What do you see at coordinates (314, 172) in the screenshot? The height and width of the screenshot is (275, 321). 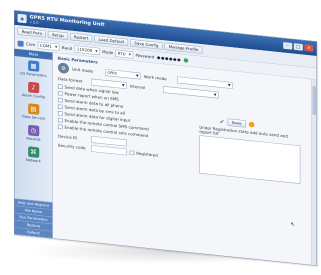 I see `vertical-scrollbar` at bounding box center [314, 172].